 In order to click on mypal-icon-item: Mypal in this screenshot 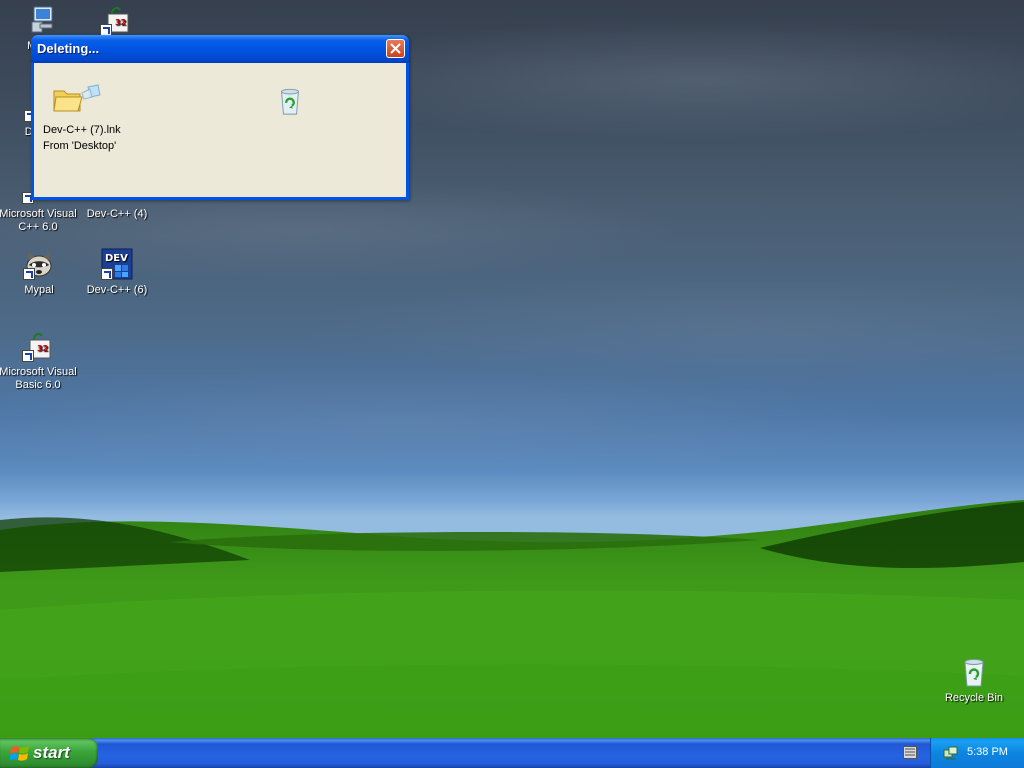, I will do `click(39, 272)`.